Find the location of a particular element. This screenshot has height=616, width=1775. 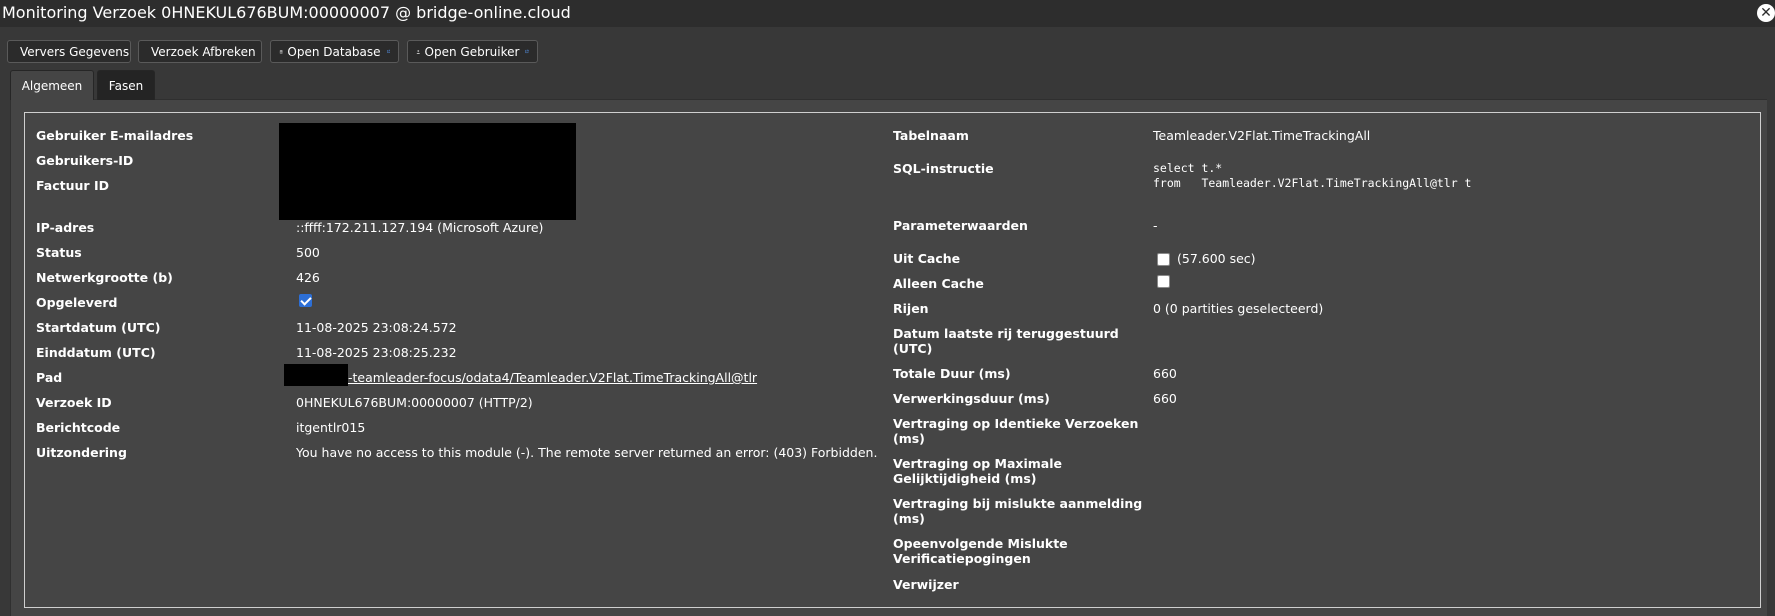

refresh-button-label: Ververs Gegevens is located at coordinates (75, 51).